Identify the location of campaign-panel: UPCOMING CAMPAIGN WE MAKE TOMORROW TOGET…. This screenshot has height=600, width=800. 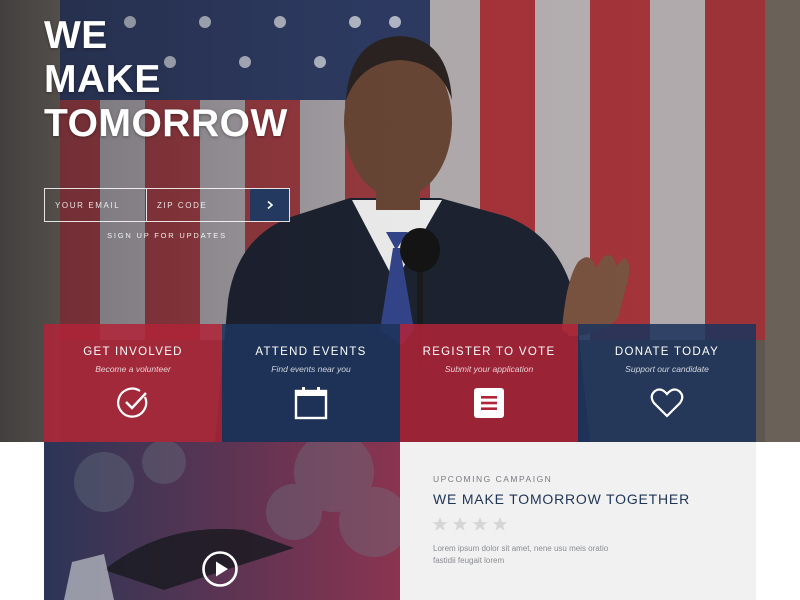
(578, 521).